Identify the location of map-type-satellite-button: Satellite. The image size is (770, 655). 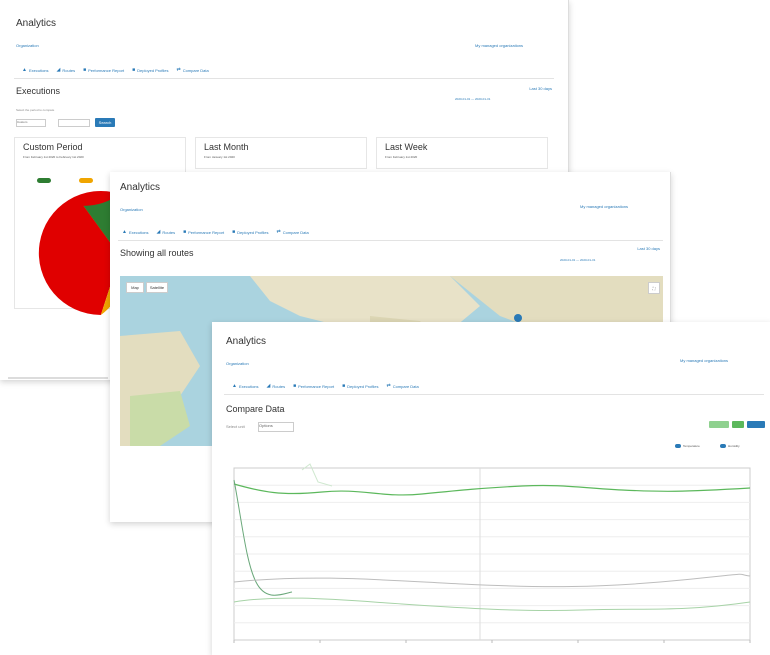
(157, 287).